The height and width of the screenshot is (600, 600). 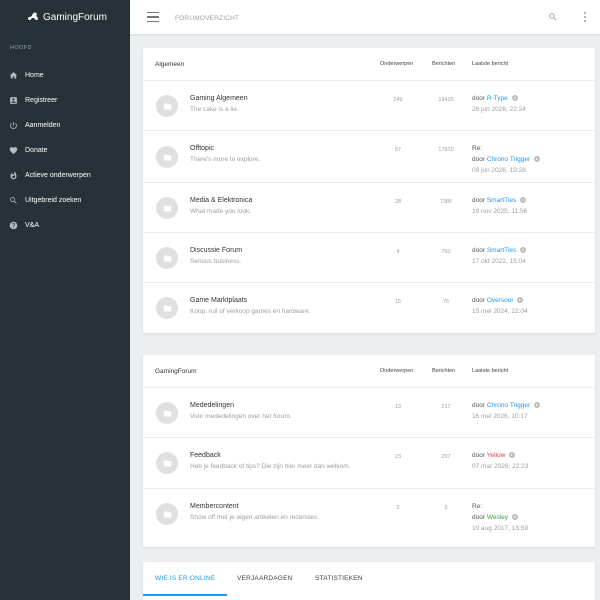 I want to click on tab-who-is-online: WIE IS ER ONLINE, so click(x=185, y=579).